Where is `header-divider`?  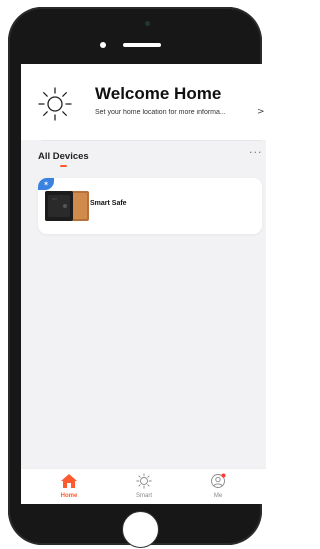 header-divider is located at coordinates (151, 140).